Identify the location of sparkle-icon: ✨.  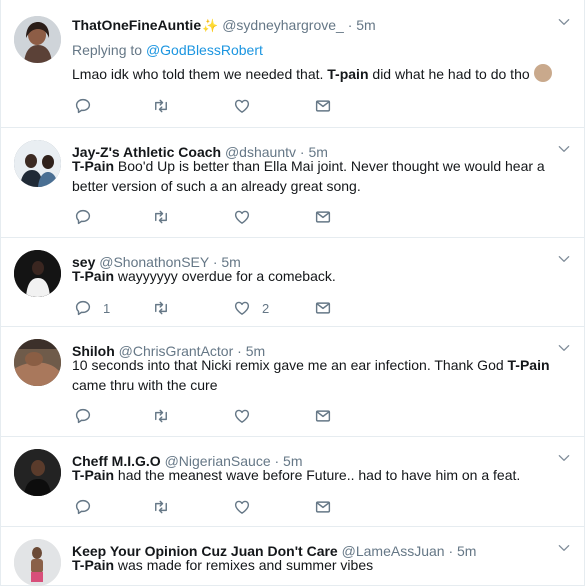
(210, 25).